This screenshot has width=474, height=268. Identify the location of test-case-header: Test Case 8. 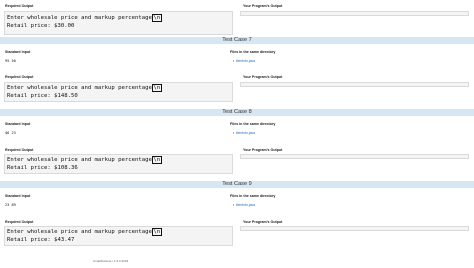
(237, 112).